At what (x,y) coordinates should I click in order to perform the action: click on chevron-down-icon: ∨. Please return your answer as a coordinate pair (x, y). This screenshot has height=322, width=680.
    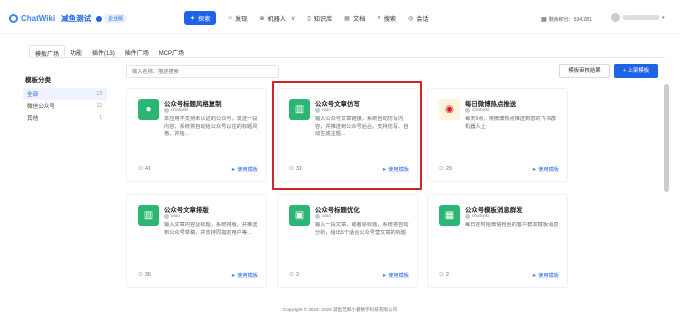
    Looking at the image, I should click on (293, 18).